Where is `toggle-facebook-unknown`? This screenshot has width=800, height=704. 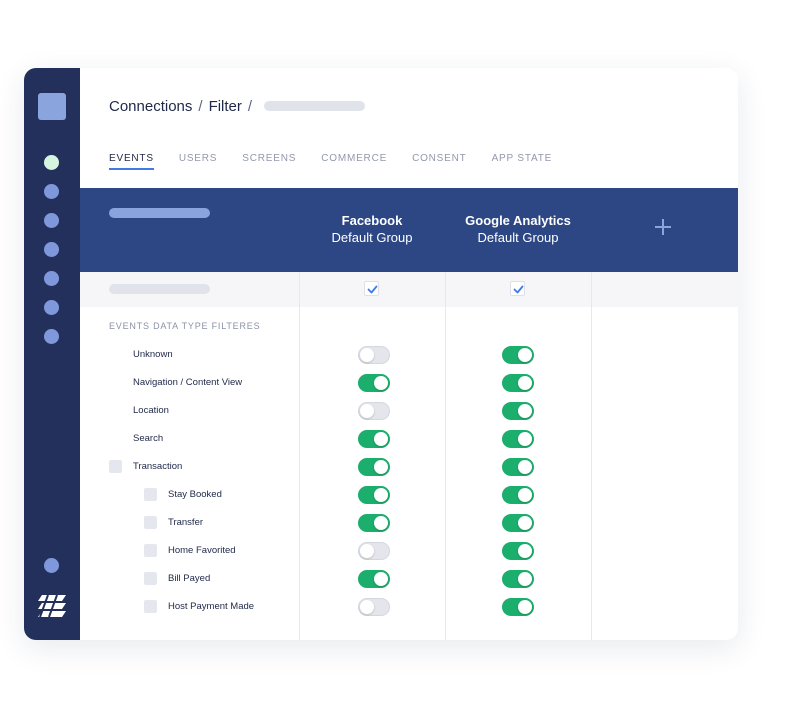
toggle-facebook-unknown is located at coordinates (374, 355).